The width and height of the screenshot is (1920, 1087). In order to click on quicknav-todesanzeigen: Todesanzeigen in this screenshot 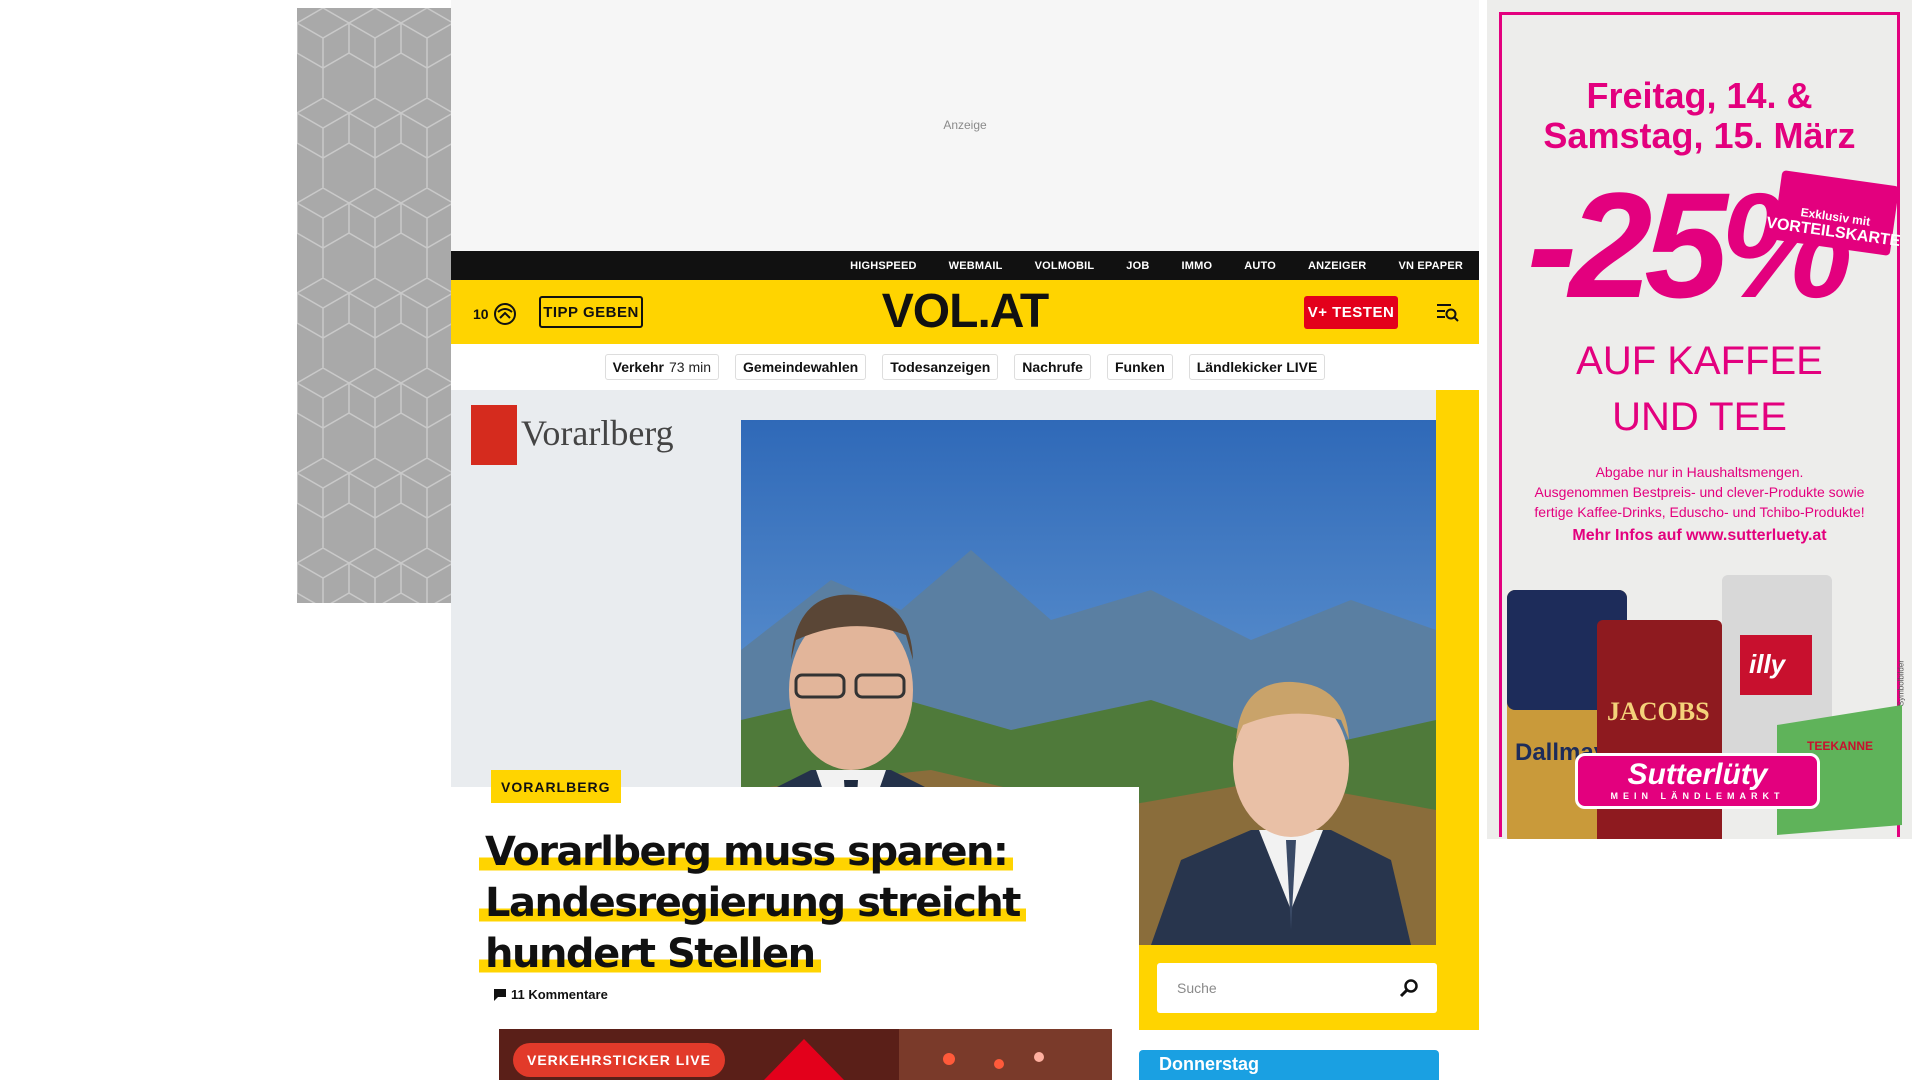, I will do `click(940, 367)`.